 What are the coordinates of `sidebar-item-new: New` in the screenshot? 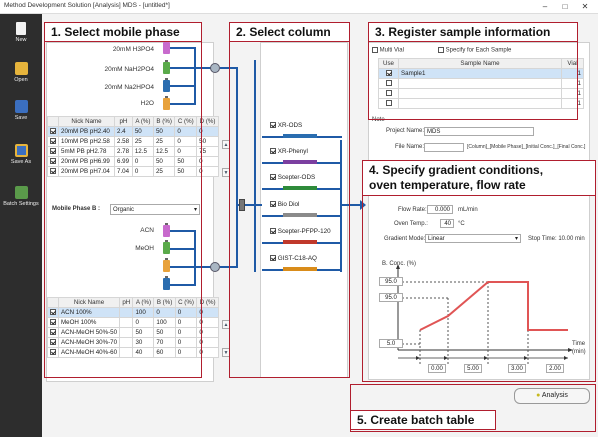 It's located at (21, 32).